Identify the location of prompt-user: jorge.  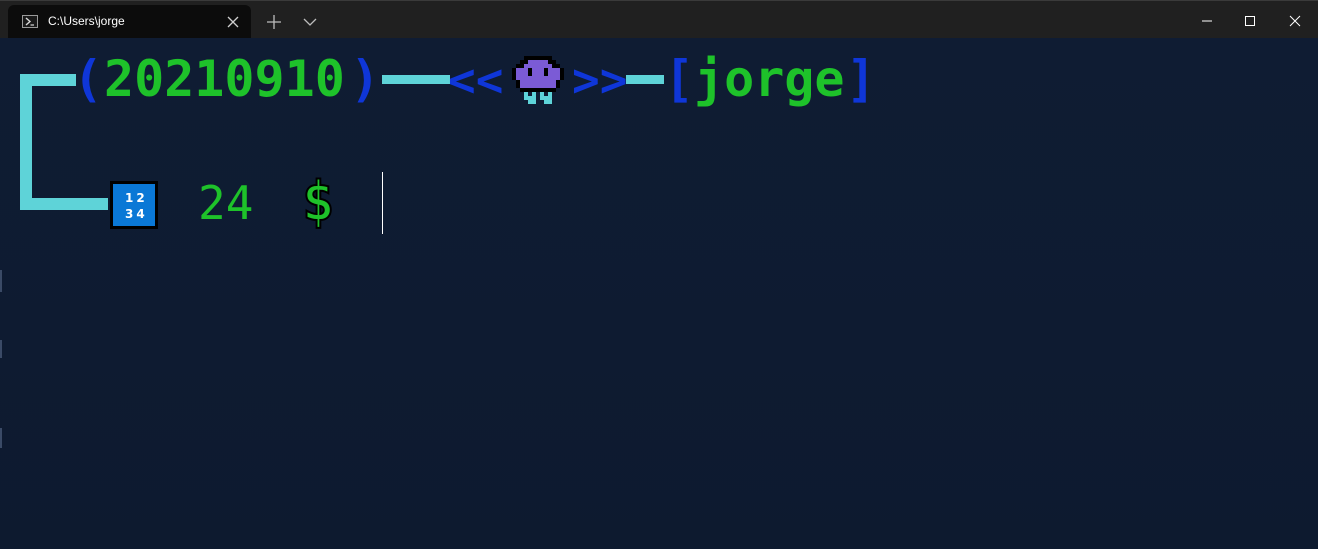
(769, 79).